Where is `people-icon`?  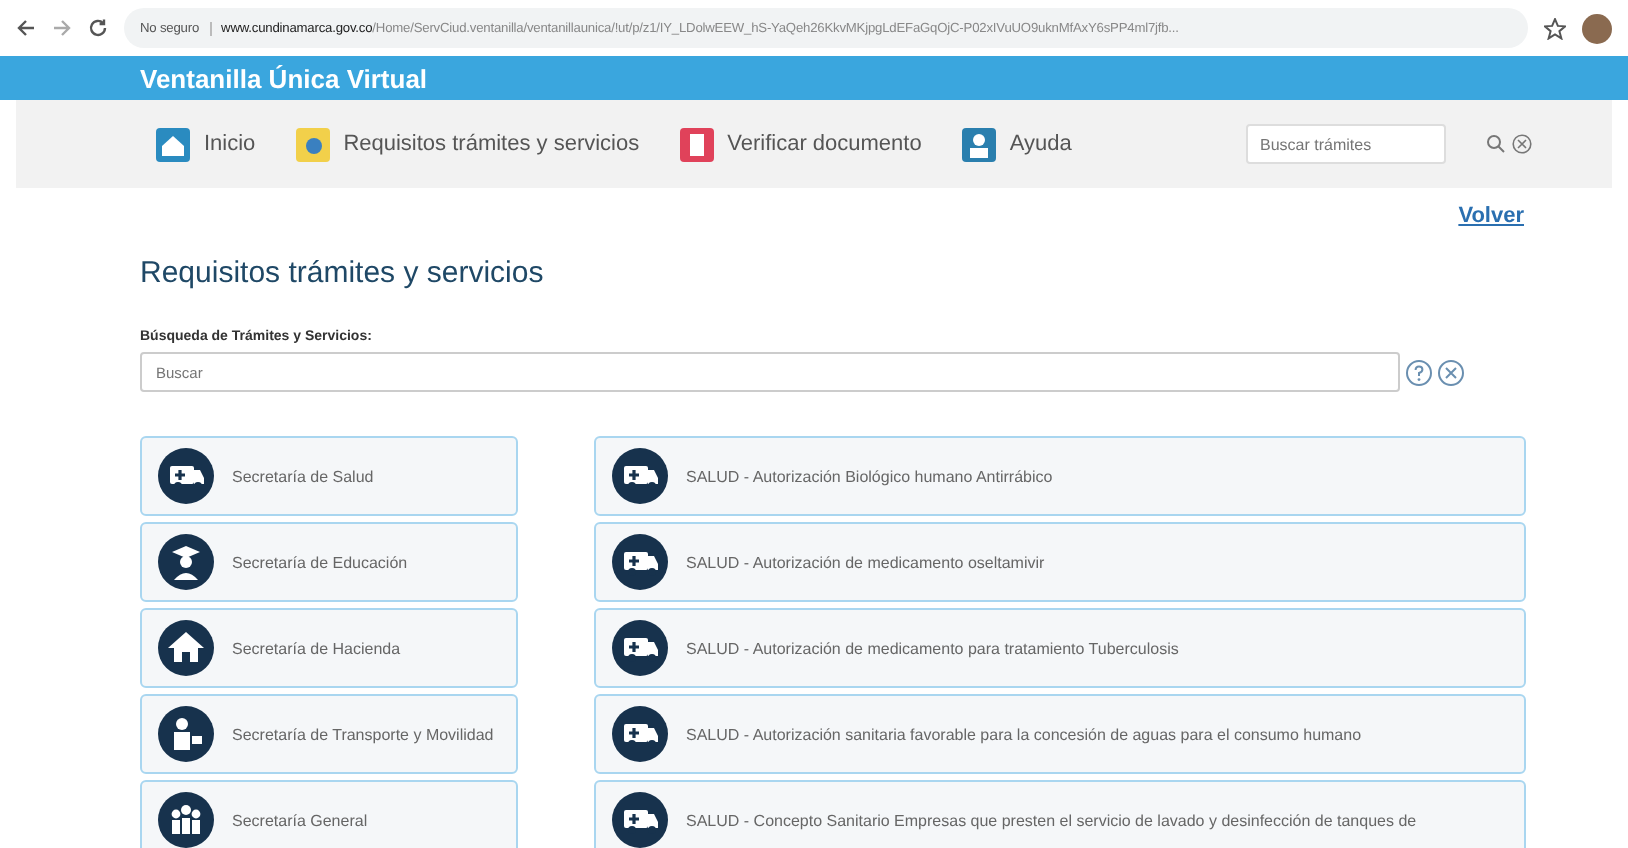 people-icon is located at coordinates (186, 820).